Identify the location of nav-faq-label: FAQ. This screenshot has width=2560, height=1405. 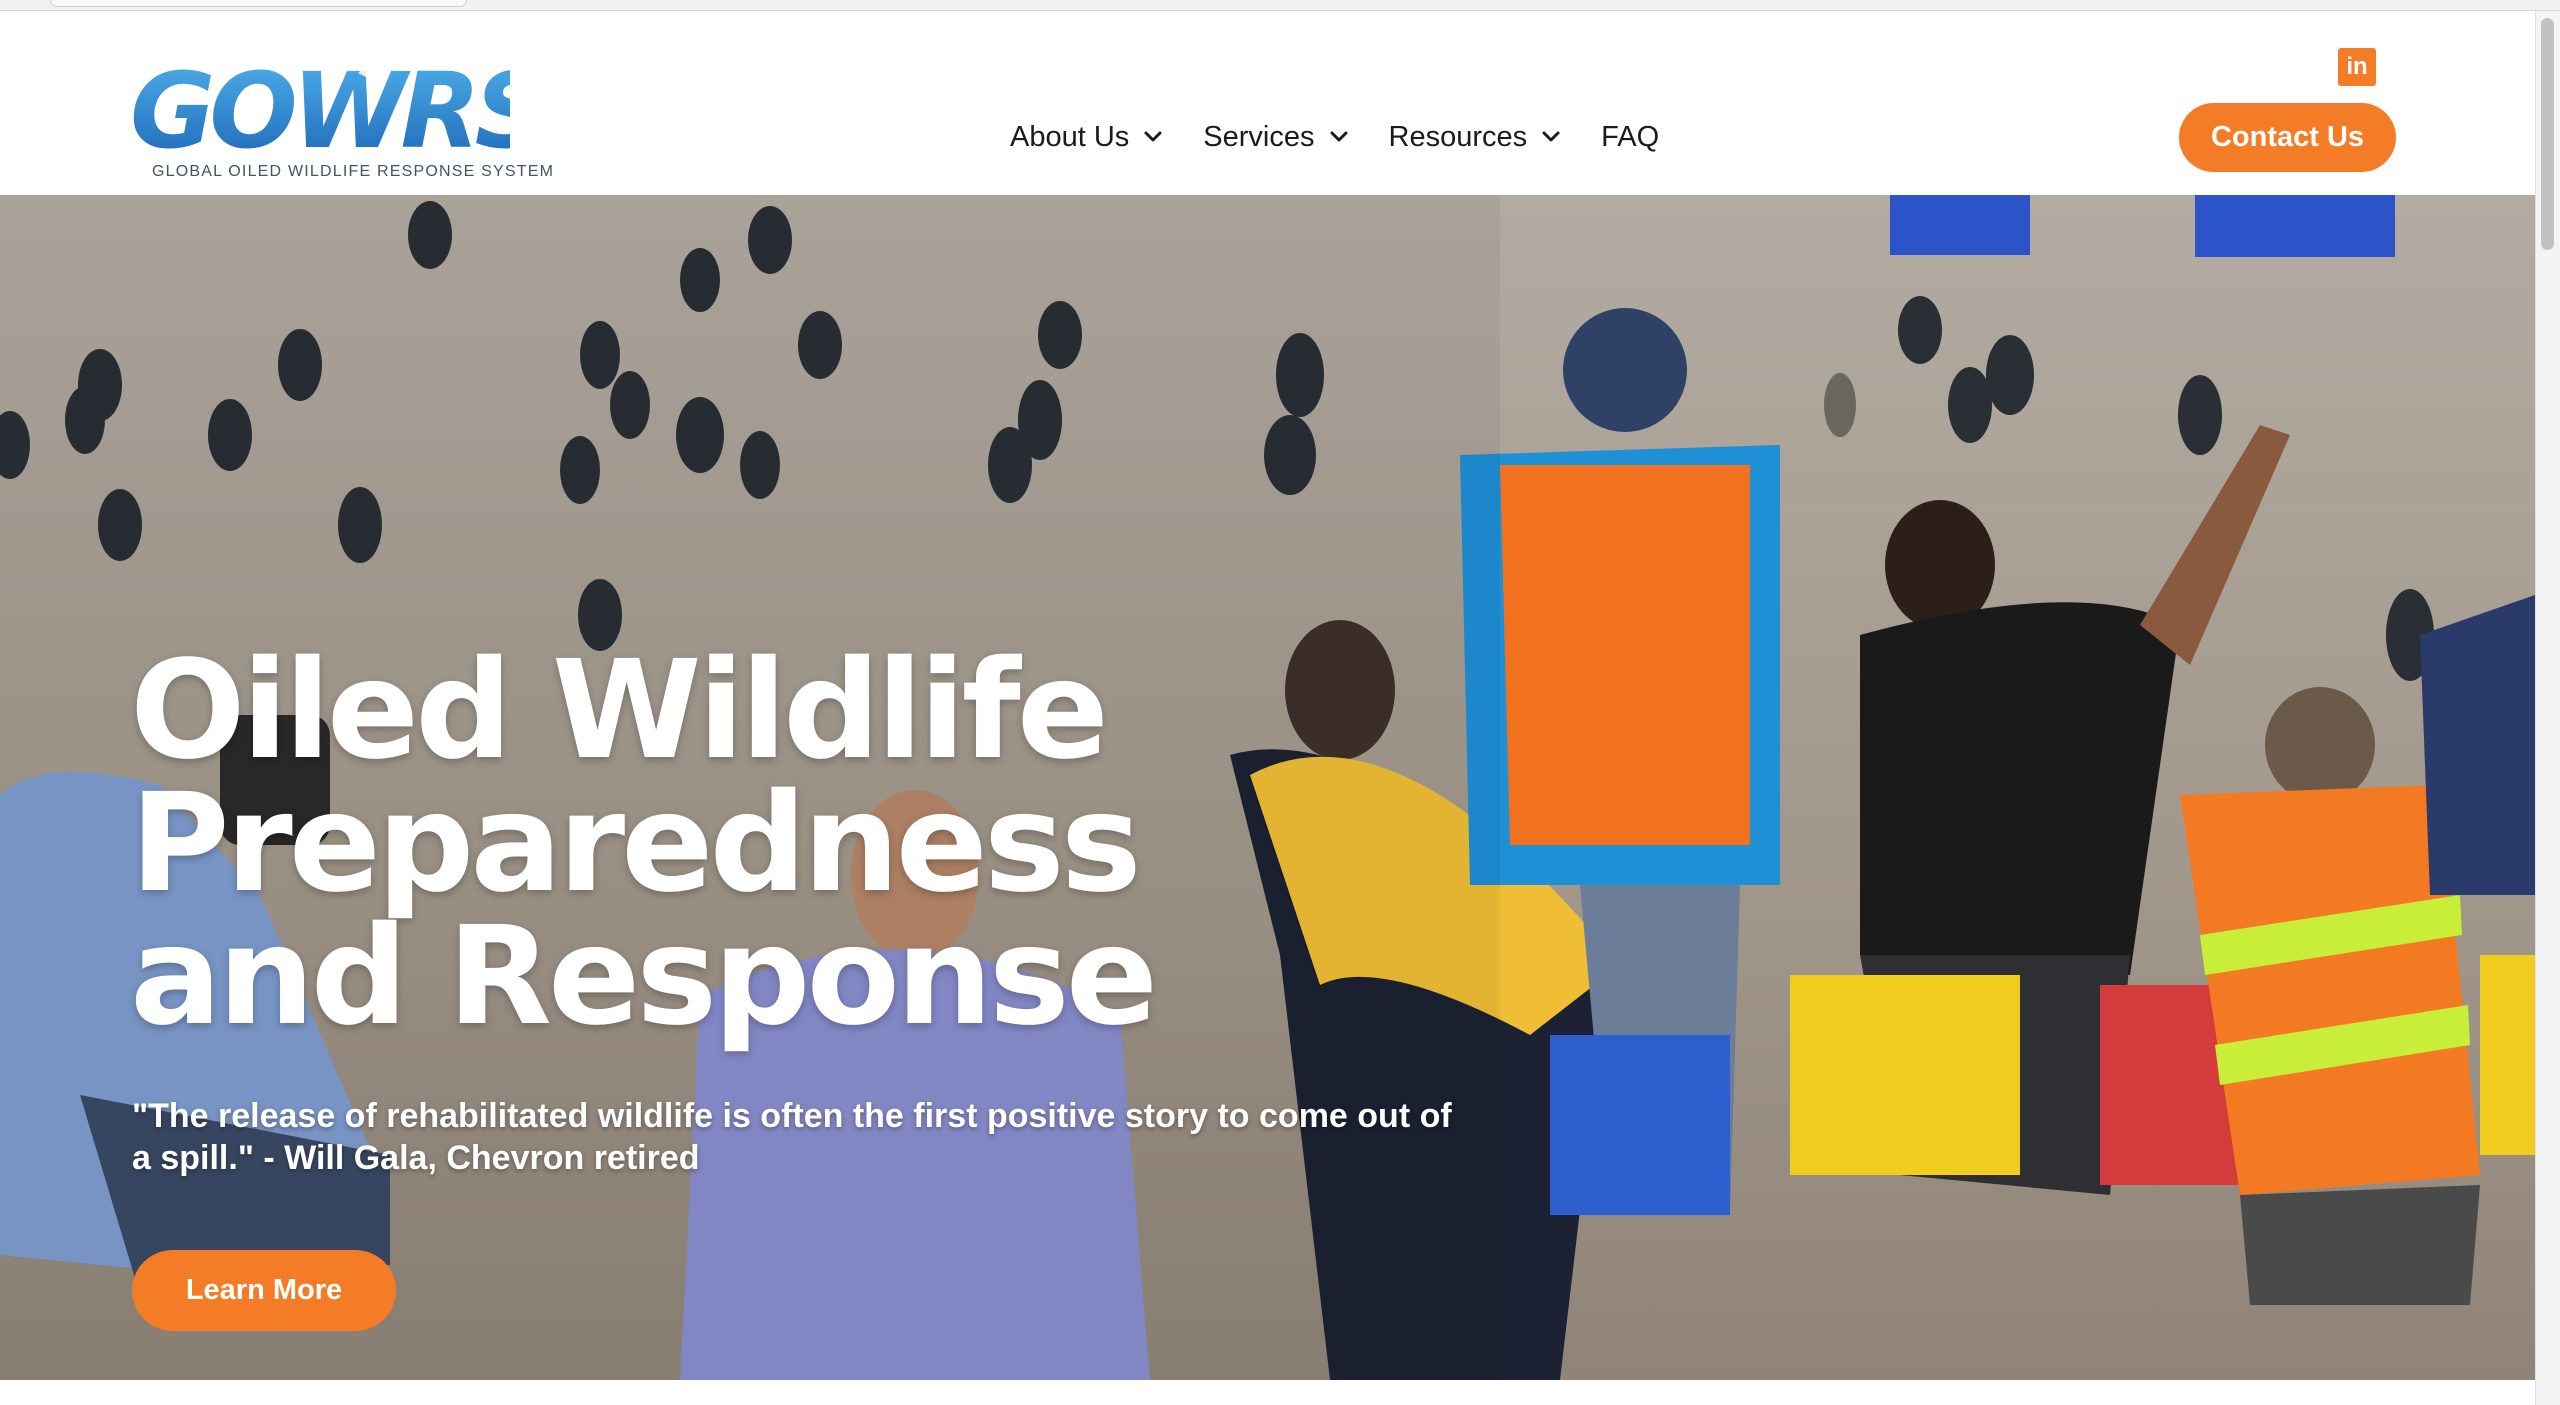
(1630, 136).